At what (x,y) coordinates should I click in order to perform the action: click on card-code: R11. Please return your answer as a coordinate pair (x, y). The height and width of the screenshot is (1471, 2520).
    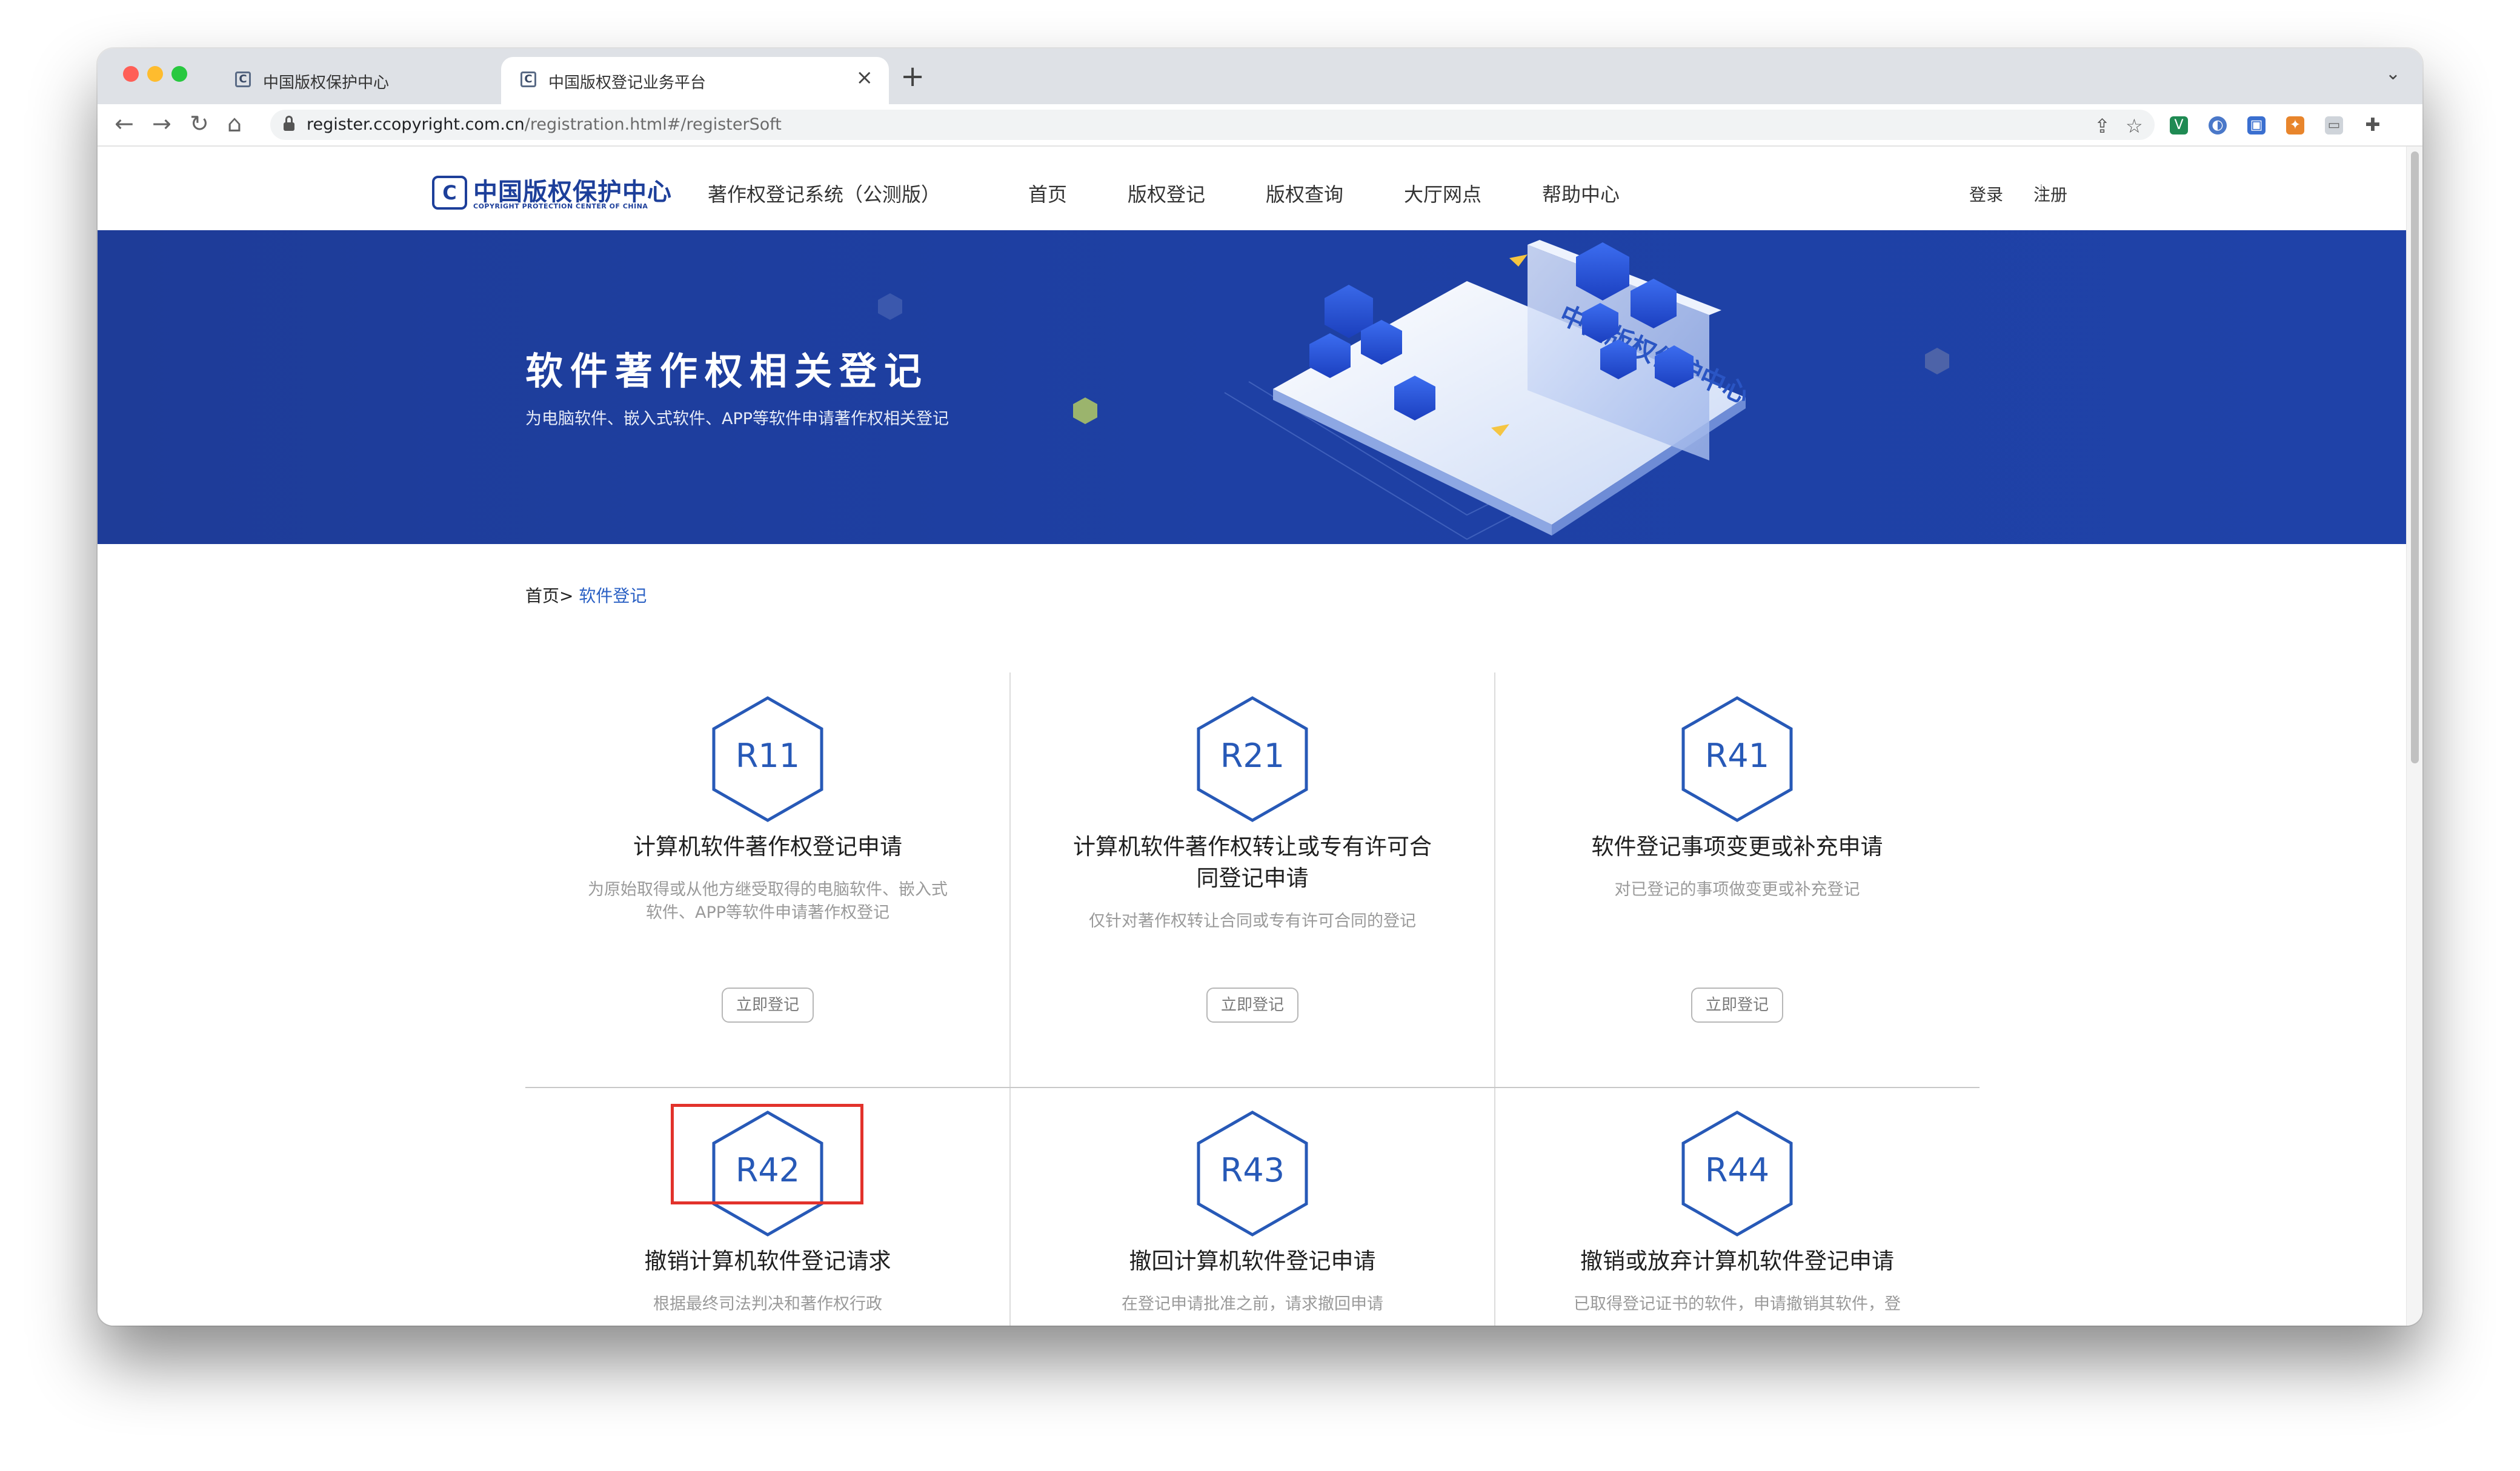
    Looking at the image, I should click on (767, 756).